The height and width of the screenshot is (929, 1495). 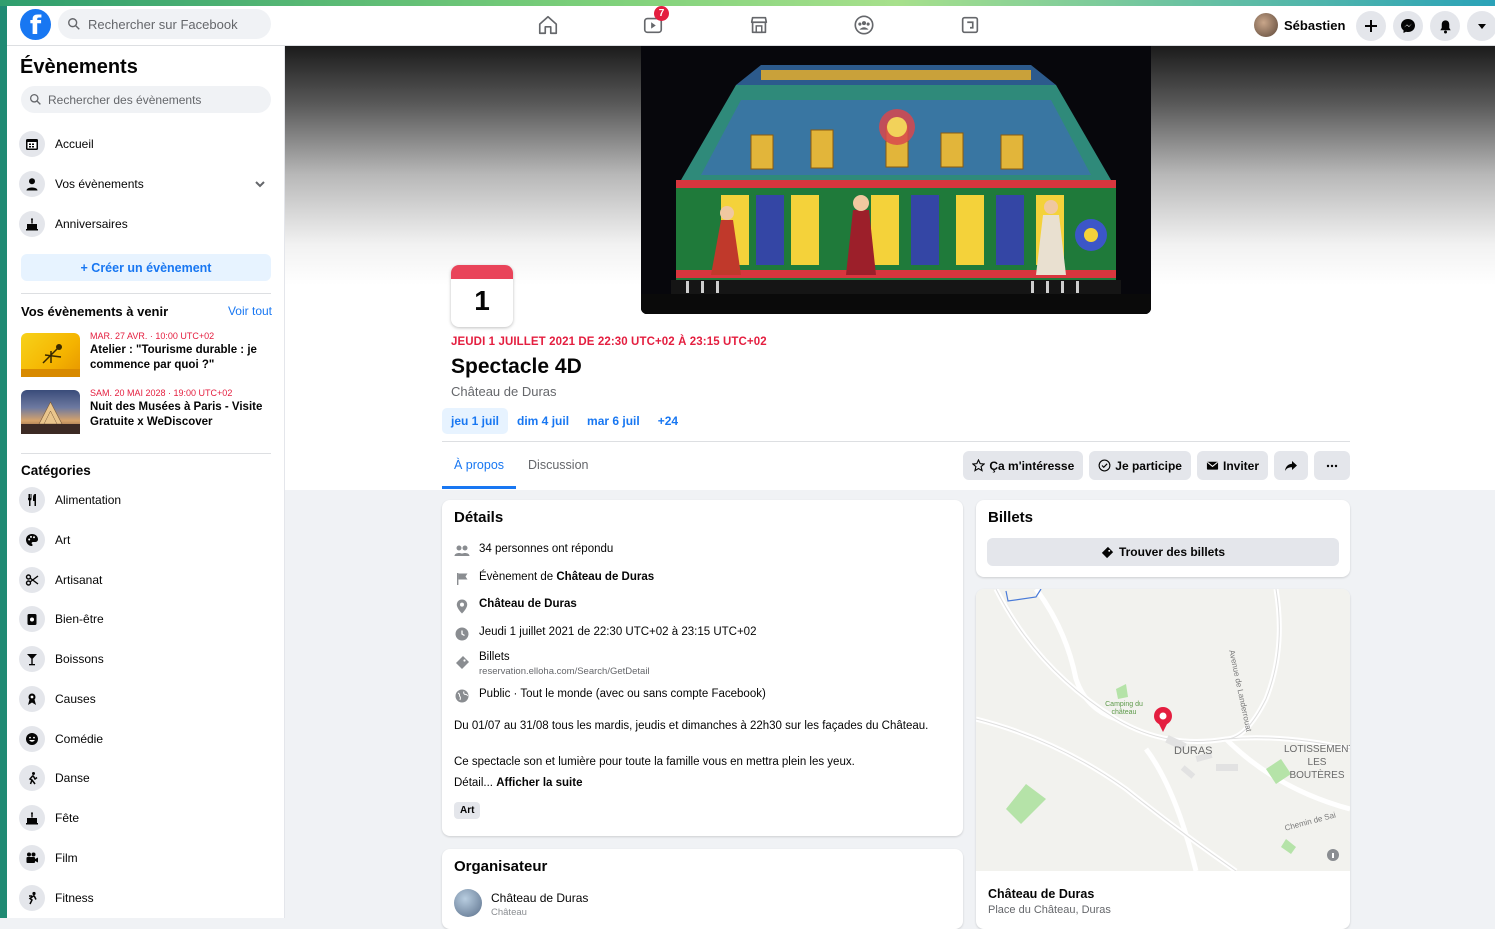 I want to click on invite-label: Inviter, so click(x=1240, y=465).